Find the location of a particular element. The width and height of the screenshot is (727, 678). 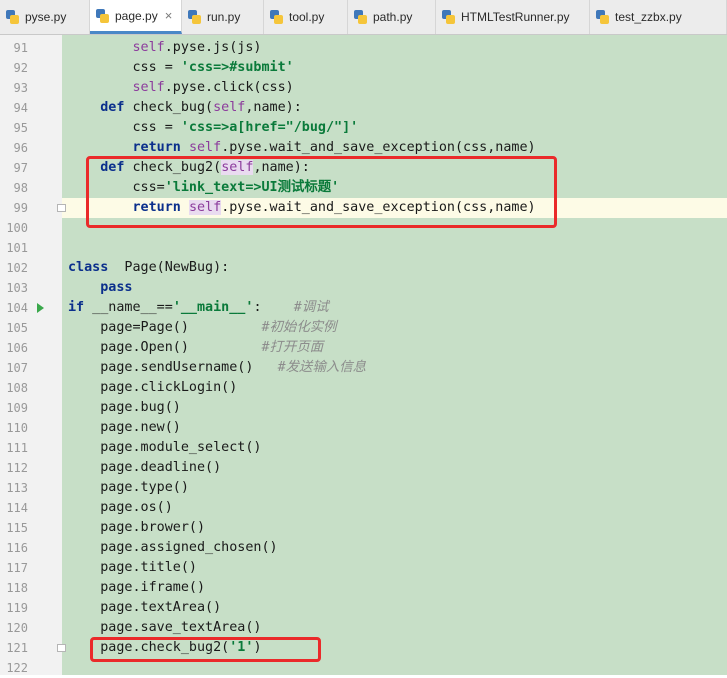

code-line: 117 page.title() is located at coordinates (363, 568).